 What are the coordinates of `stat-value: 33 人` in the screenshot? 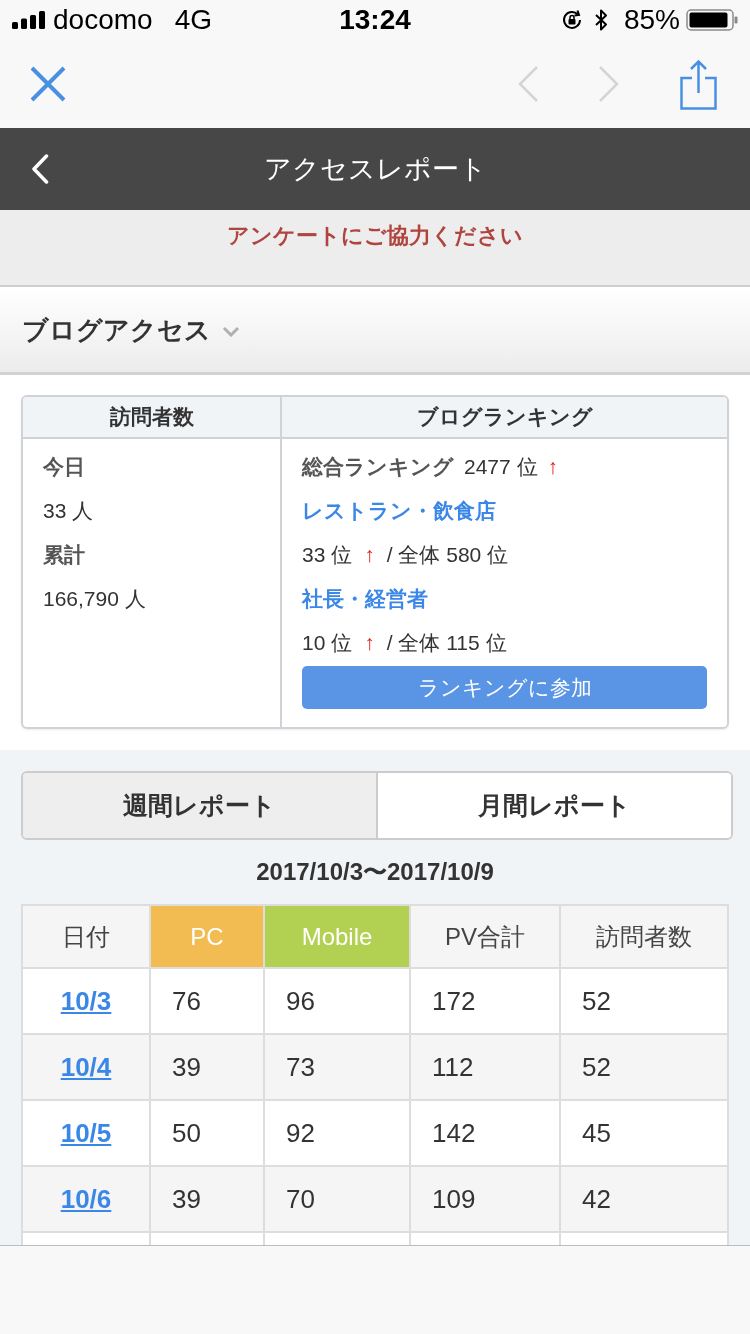 It's located at (68, 511).